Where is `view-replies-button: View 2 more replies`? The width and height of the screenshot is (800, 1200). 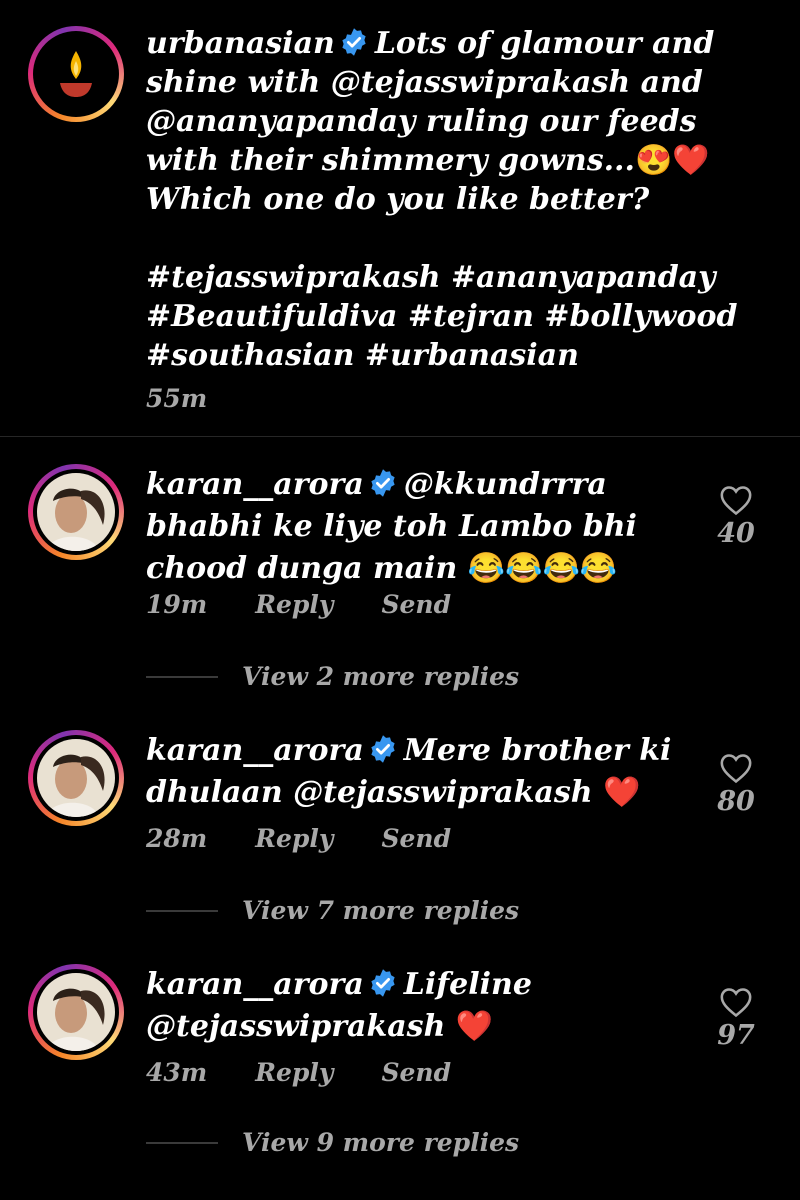
view-replies-button: View 2 more replies is located at coordinates (332, 676).